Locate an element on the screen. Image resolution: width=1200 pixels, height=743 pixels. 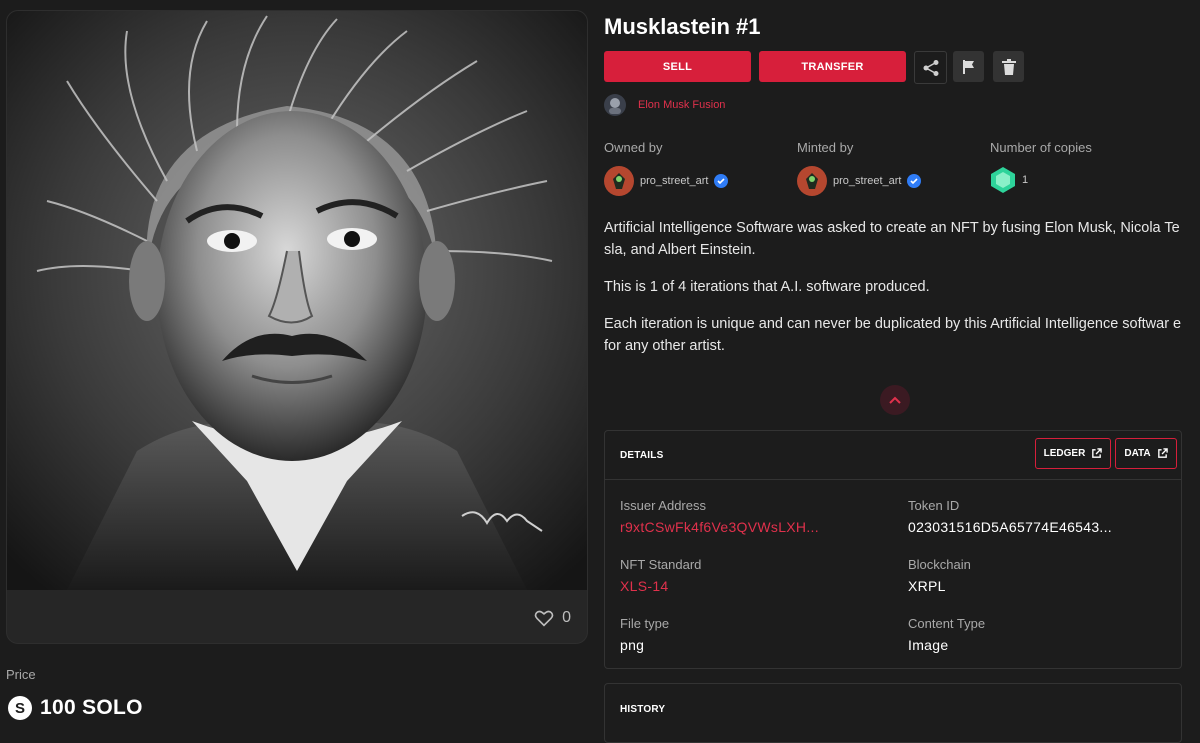
content-type-value: Image is located at coordinates (928, 645).